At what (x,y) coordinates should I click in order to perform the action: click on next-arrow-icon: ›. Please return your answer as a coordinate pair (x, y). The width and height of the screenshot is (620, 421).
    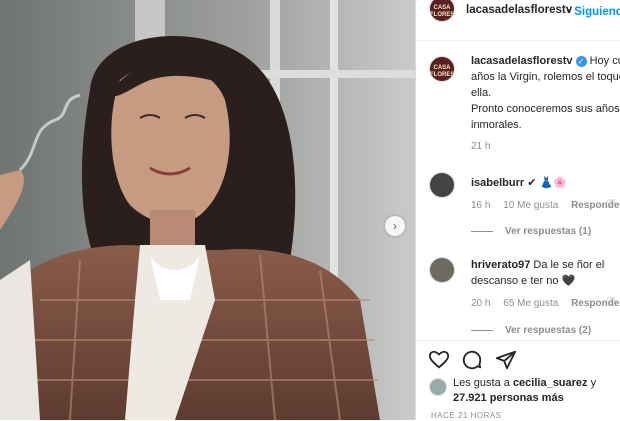
    Looking at the image, I should click on (395, 226).